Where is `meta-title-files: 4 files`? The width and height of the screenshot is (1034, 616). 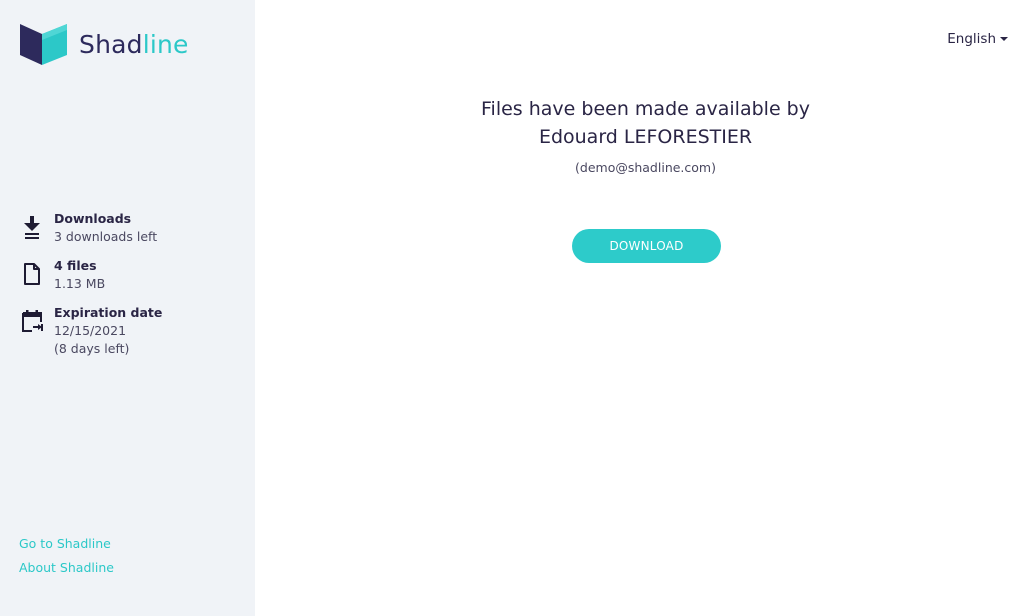 meta-title-files: 4 files is located at coordinates (75, 265).